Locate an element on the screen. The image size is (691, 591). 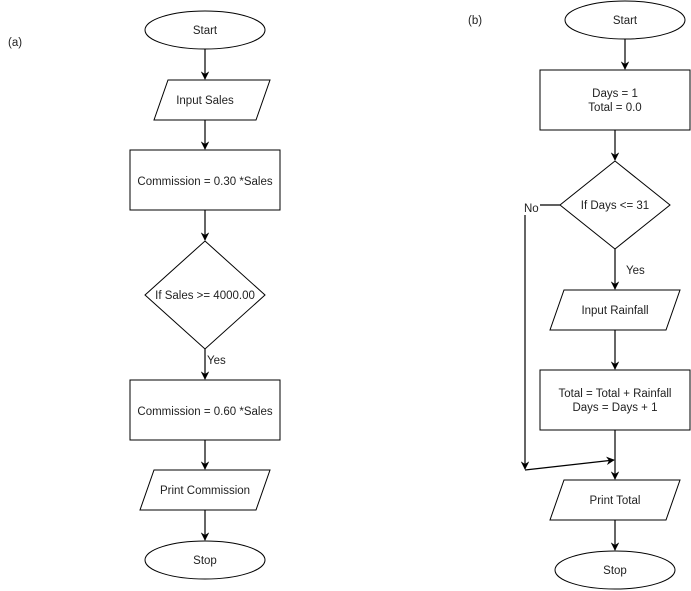
a-input-label: Input Sales is located at coordinates (205, 101).